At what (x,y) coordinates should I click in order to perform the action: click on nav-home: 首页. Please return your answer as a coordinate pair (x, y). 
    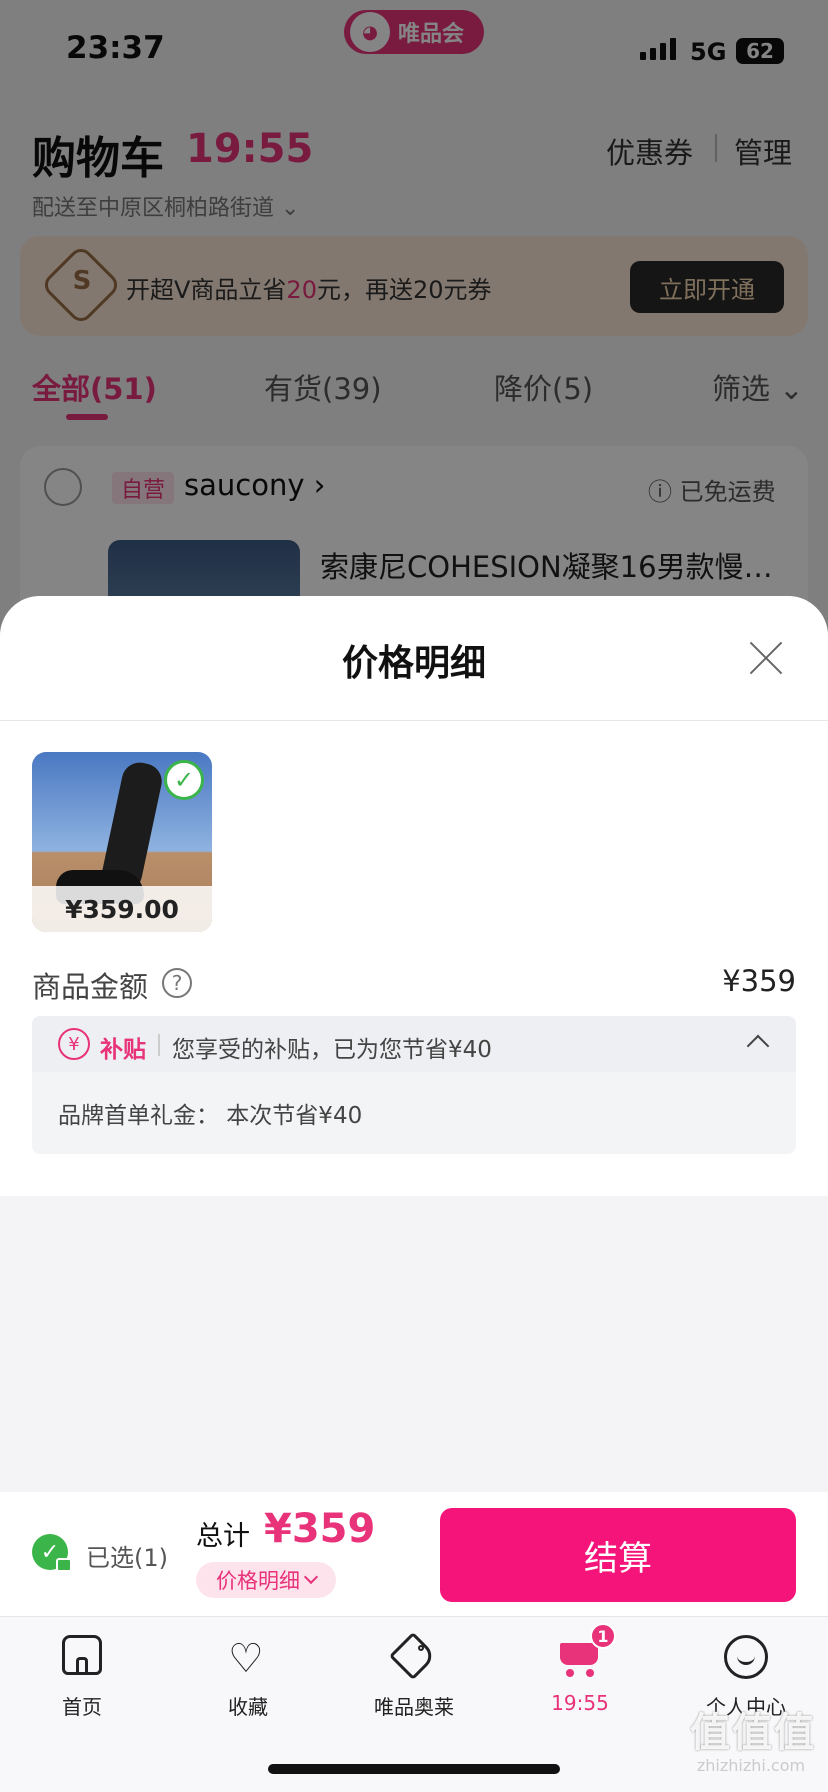
    Looking at the image, I should click on (82, 1675).